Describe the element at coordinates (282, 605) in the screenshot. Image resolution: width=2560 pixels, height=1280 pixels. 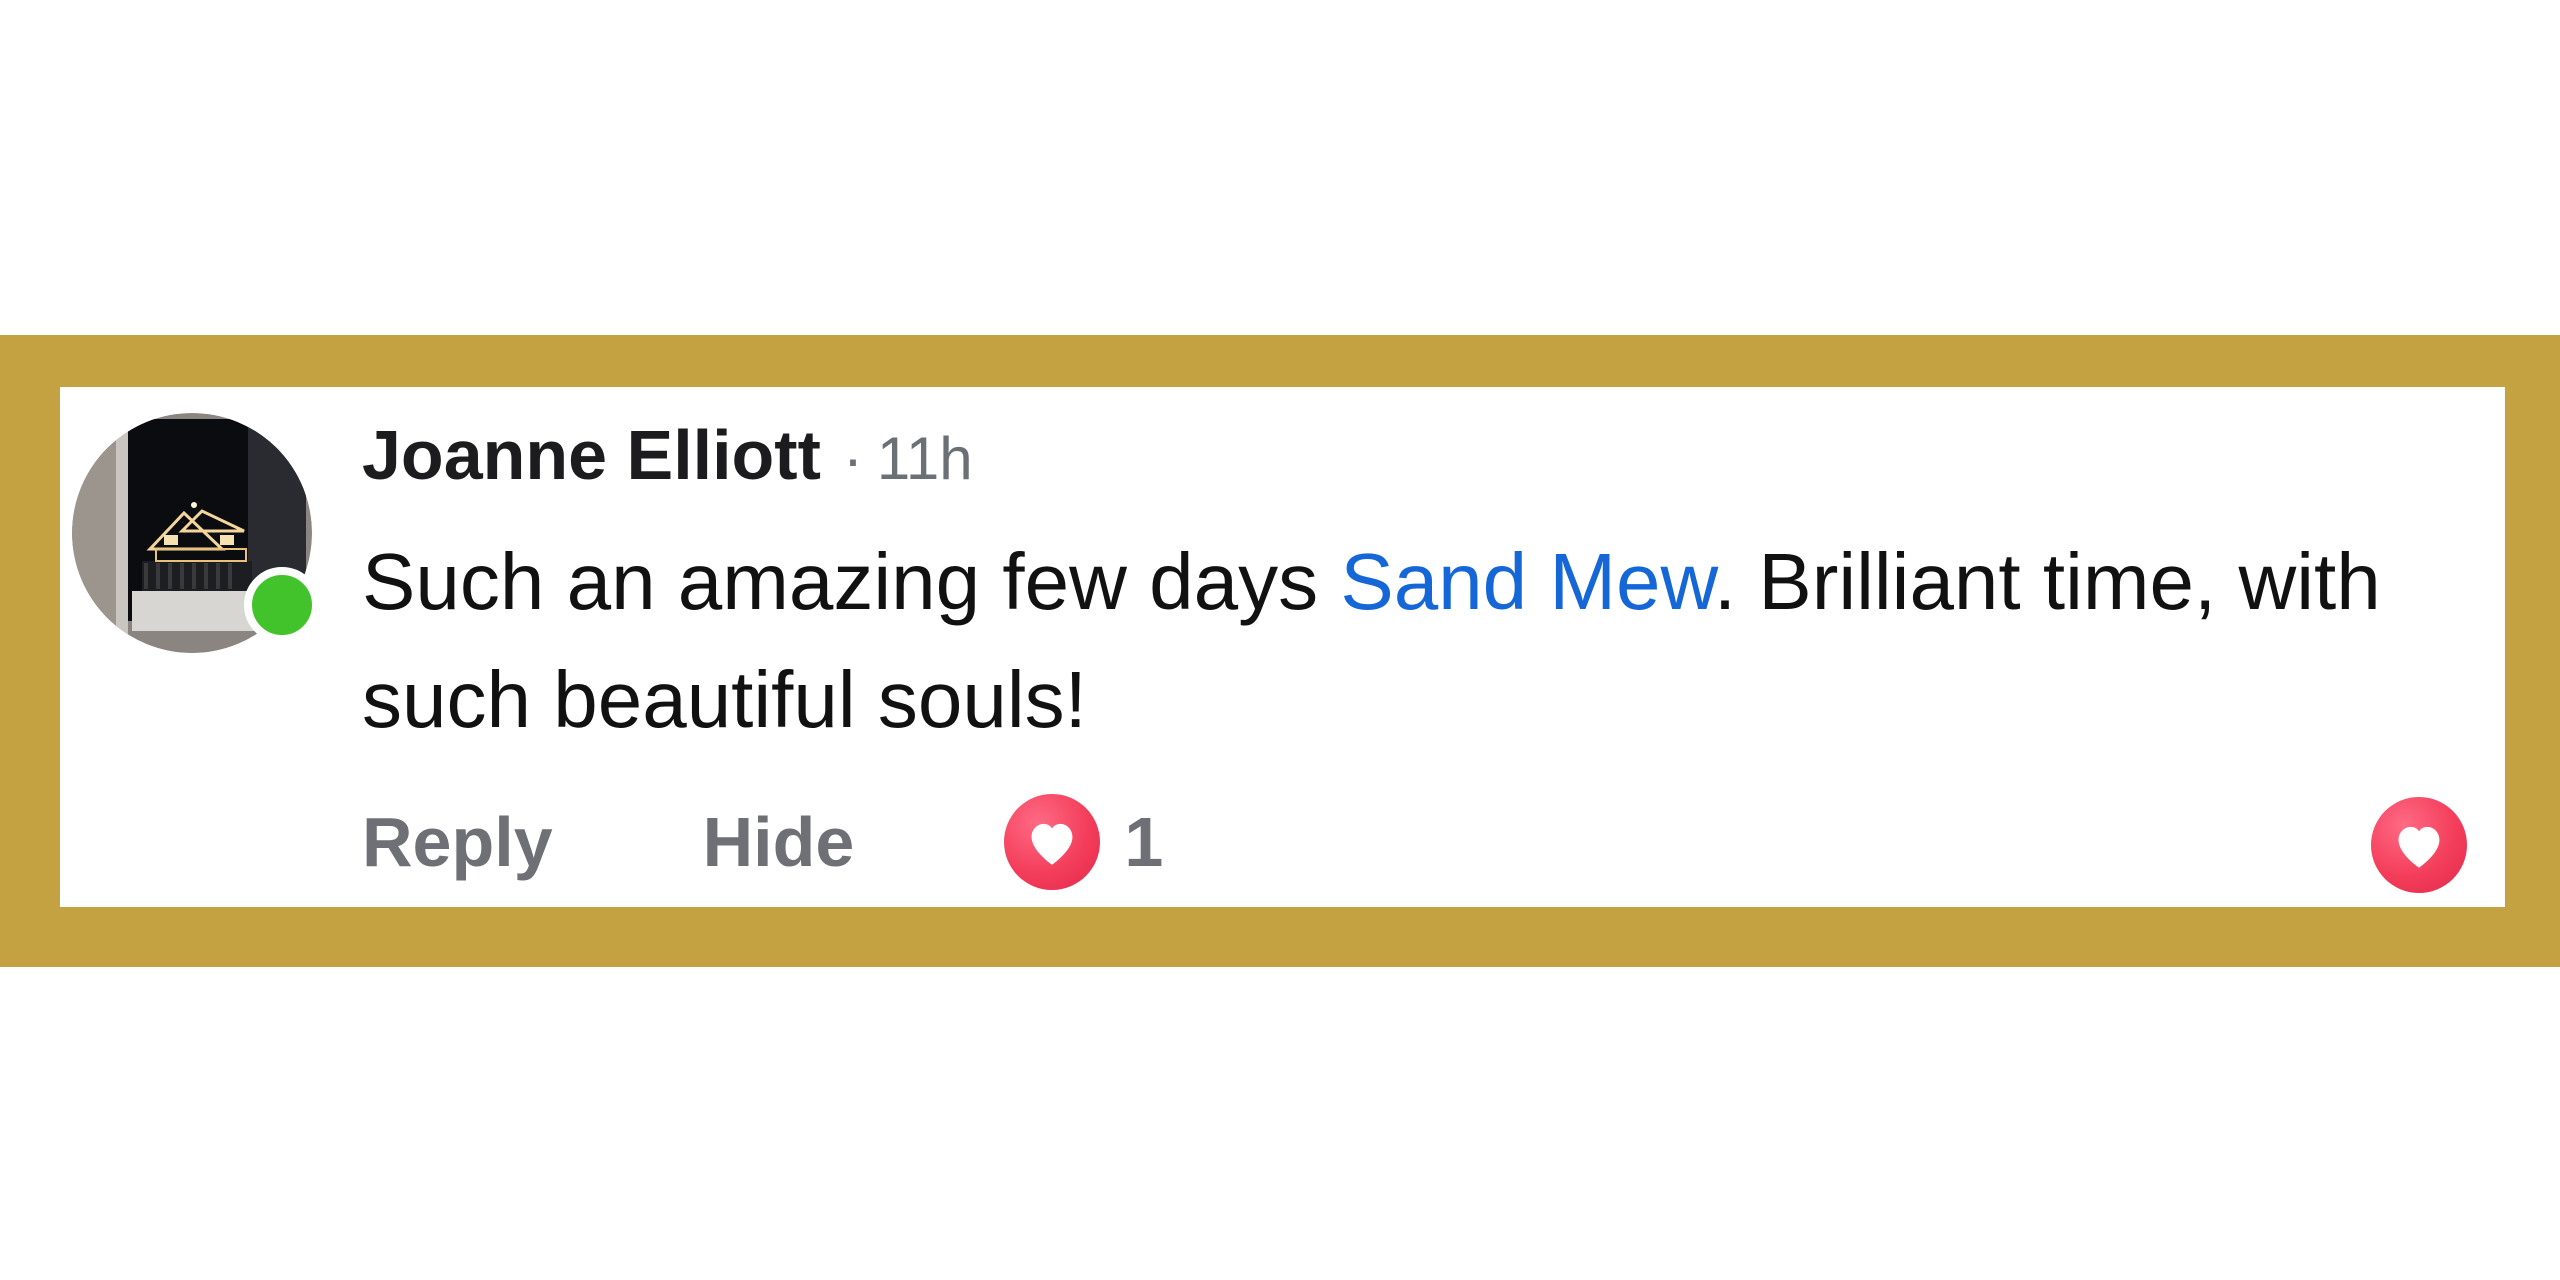
I see `online-status-icon` at that location.